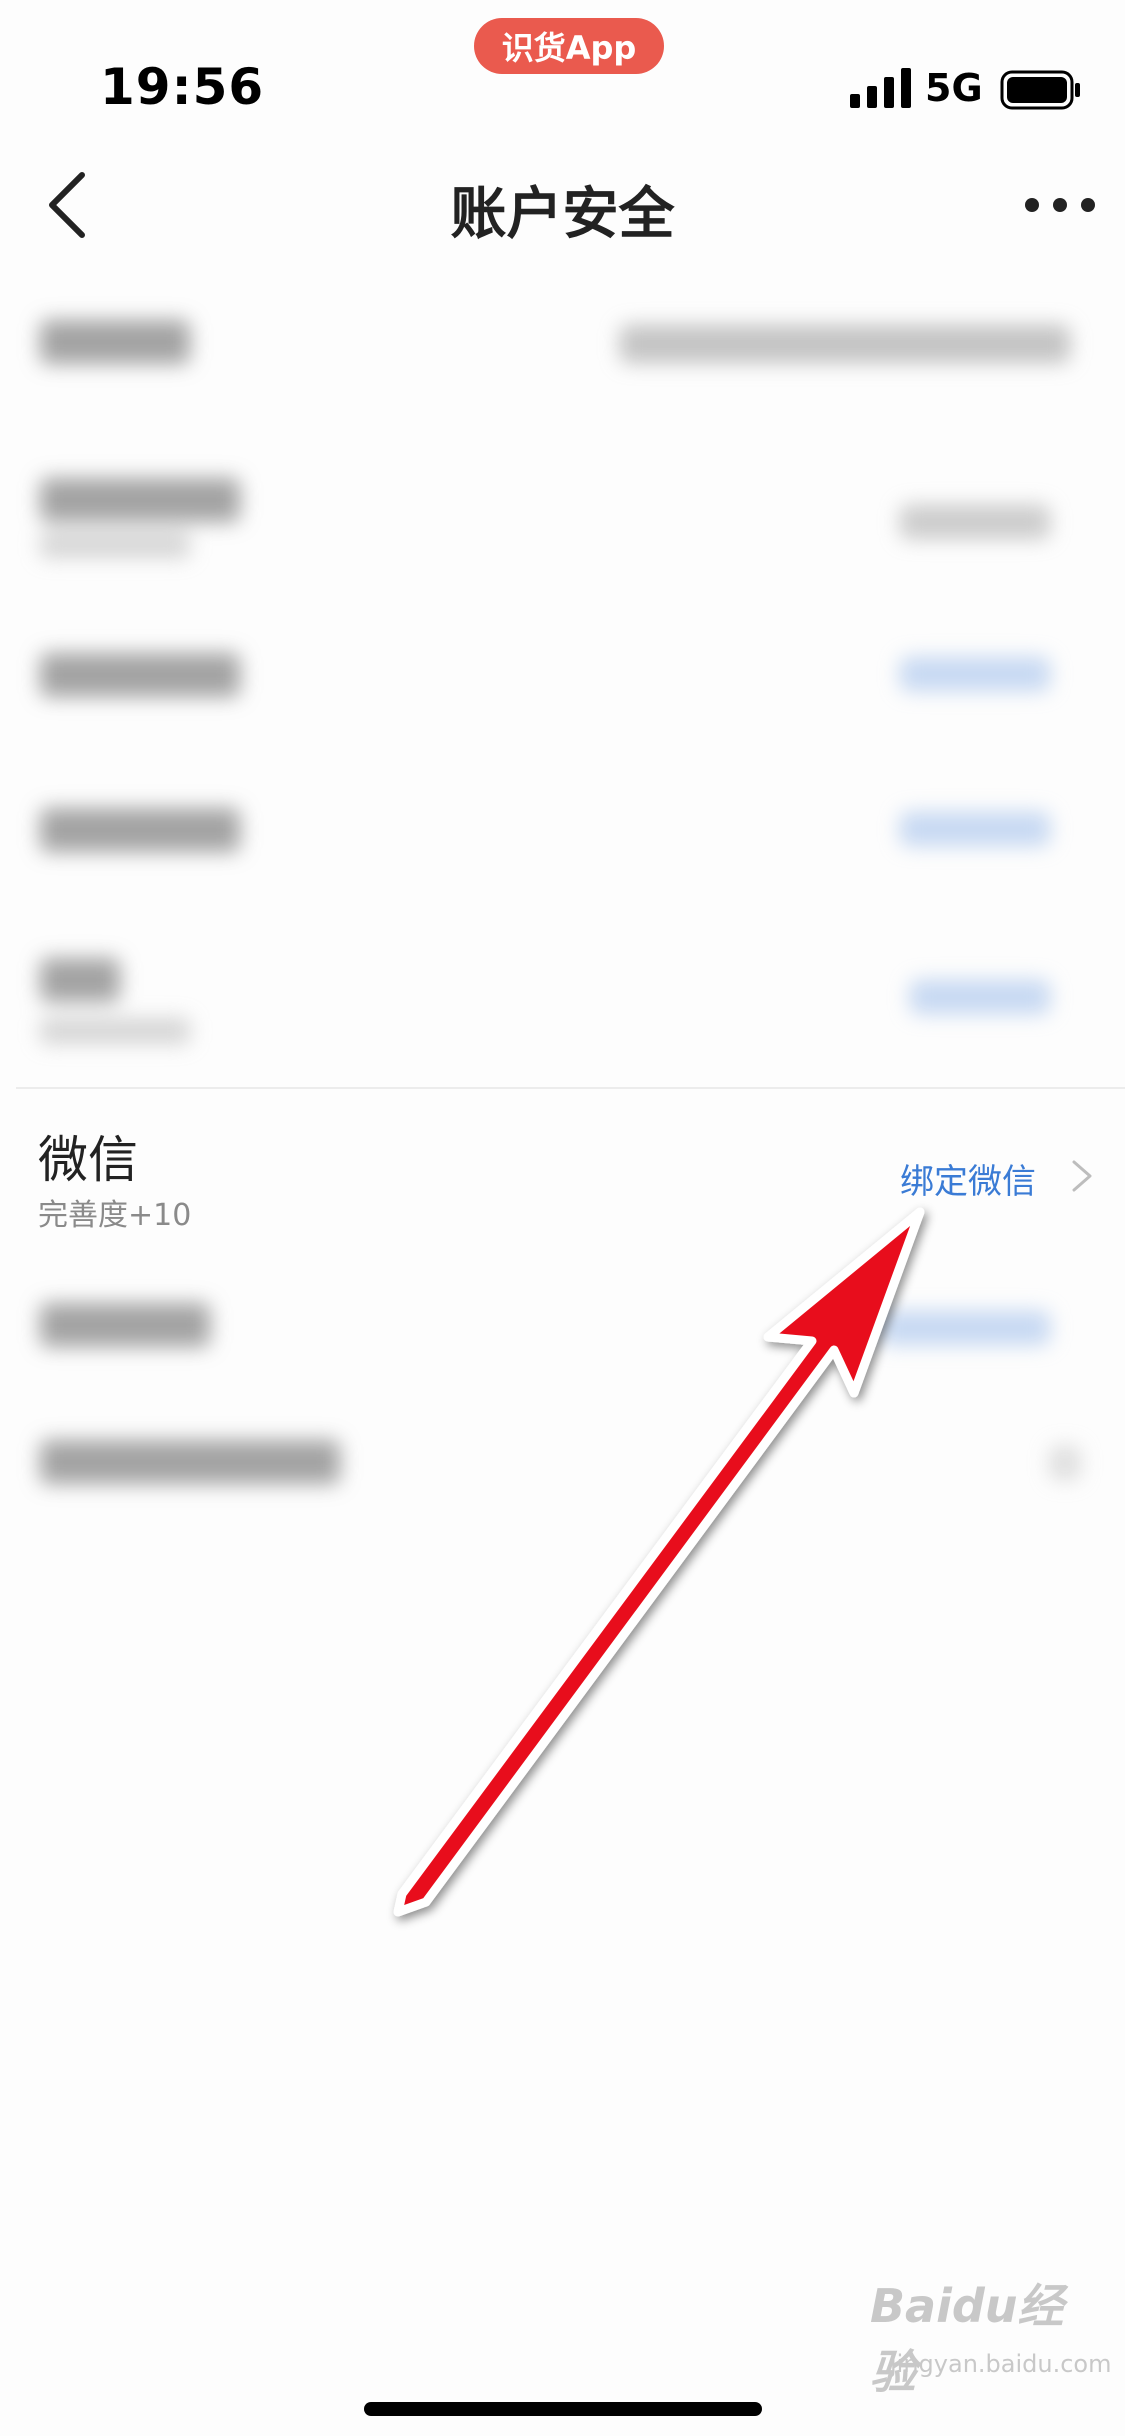  Describe the element at coordinates (1040, 90) in the screenshot. I see `battery-icon` at that location.